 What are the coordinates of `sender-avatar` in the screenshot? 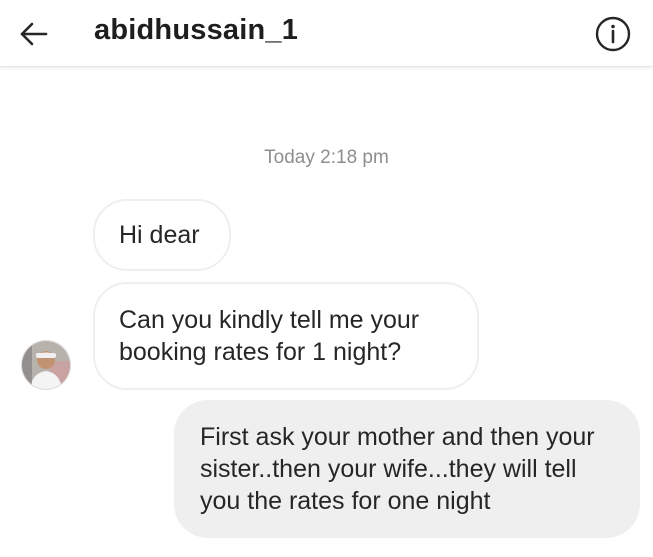 It's located at (46, 365).